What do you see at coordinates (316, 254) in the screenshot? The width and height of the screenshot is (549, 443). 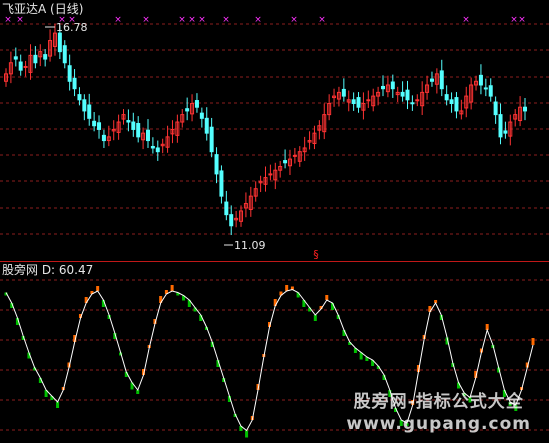 I see `section-marker: §` at bounding box center [316, 254].